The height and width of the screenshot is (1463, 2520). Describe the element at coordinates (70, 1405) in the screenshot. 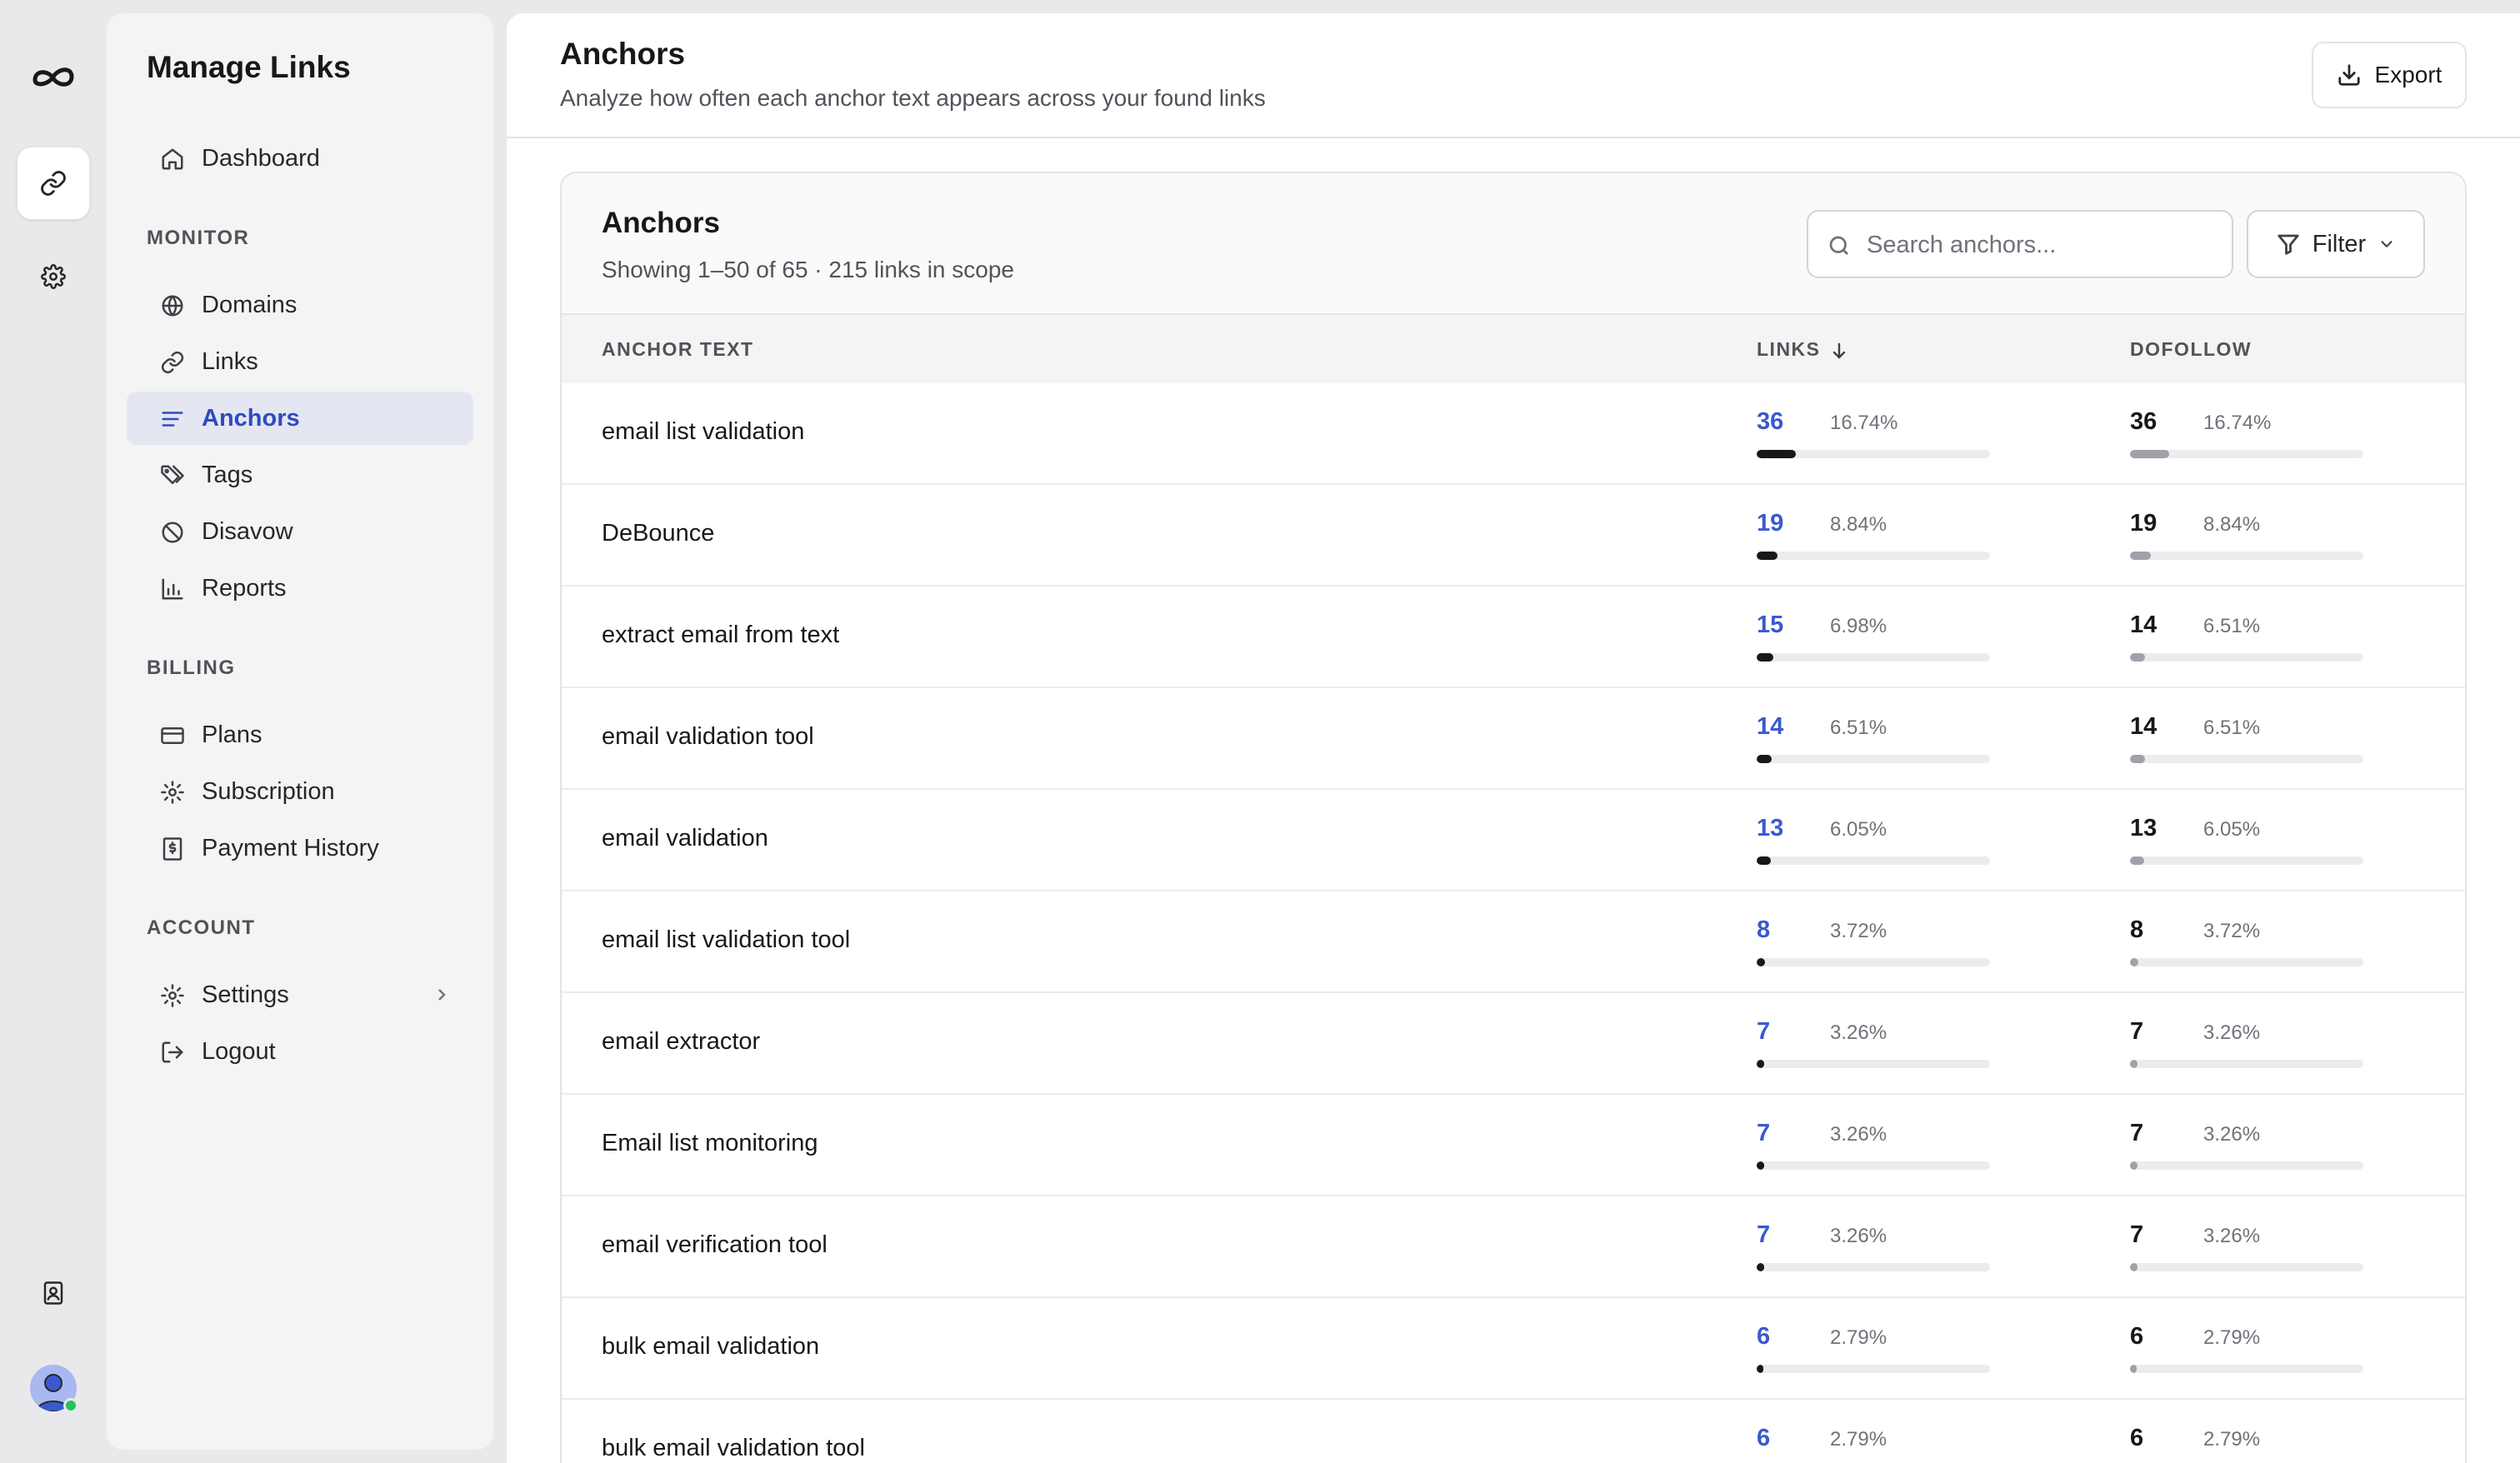

I see `online-status-dot` at that location.